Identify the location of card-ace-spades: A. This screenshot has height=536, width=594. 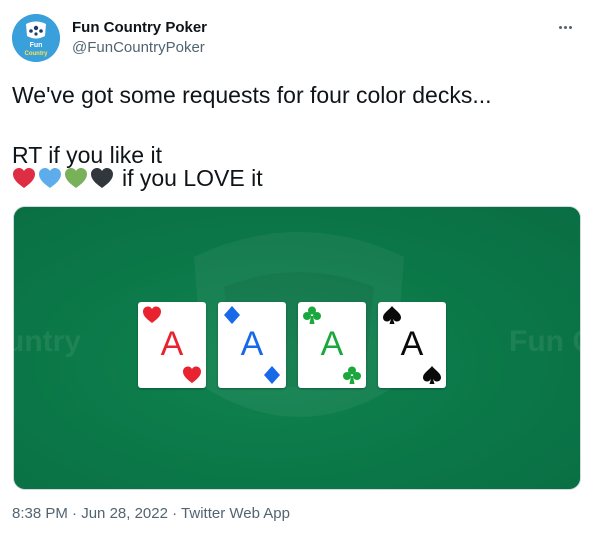
(412, 345).